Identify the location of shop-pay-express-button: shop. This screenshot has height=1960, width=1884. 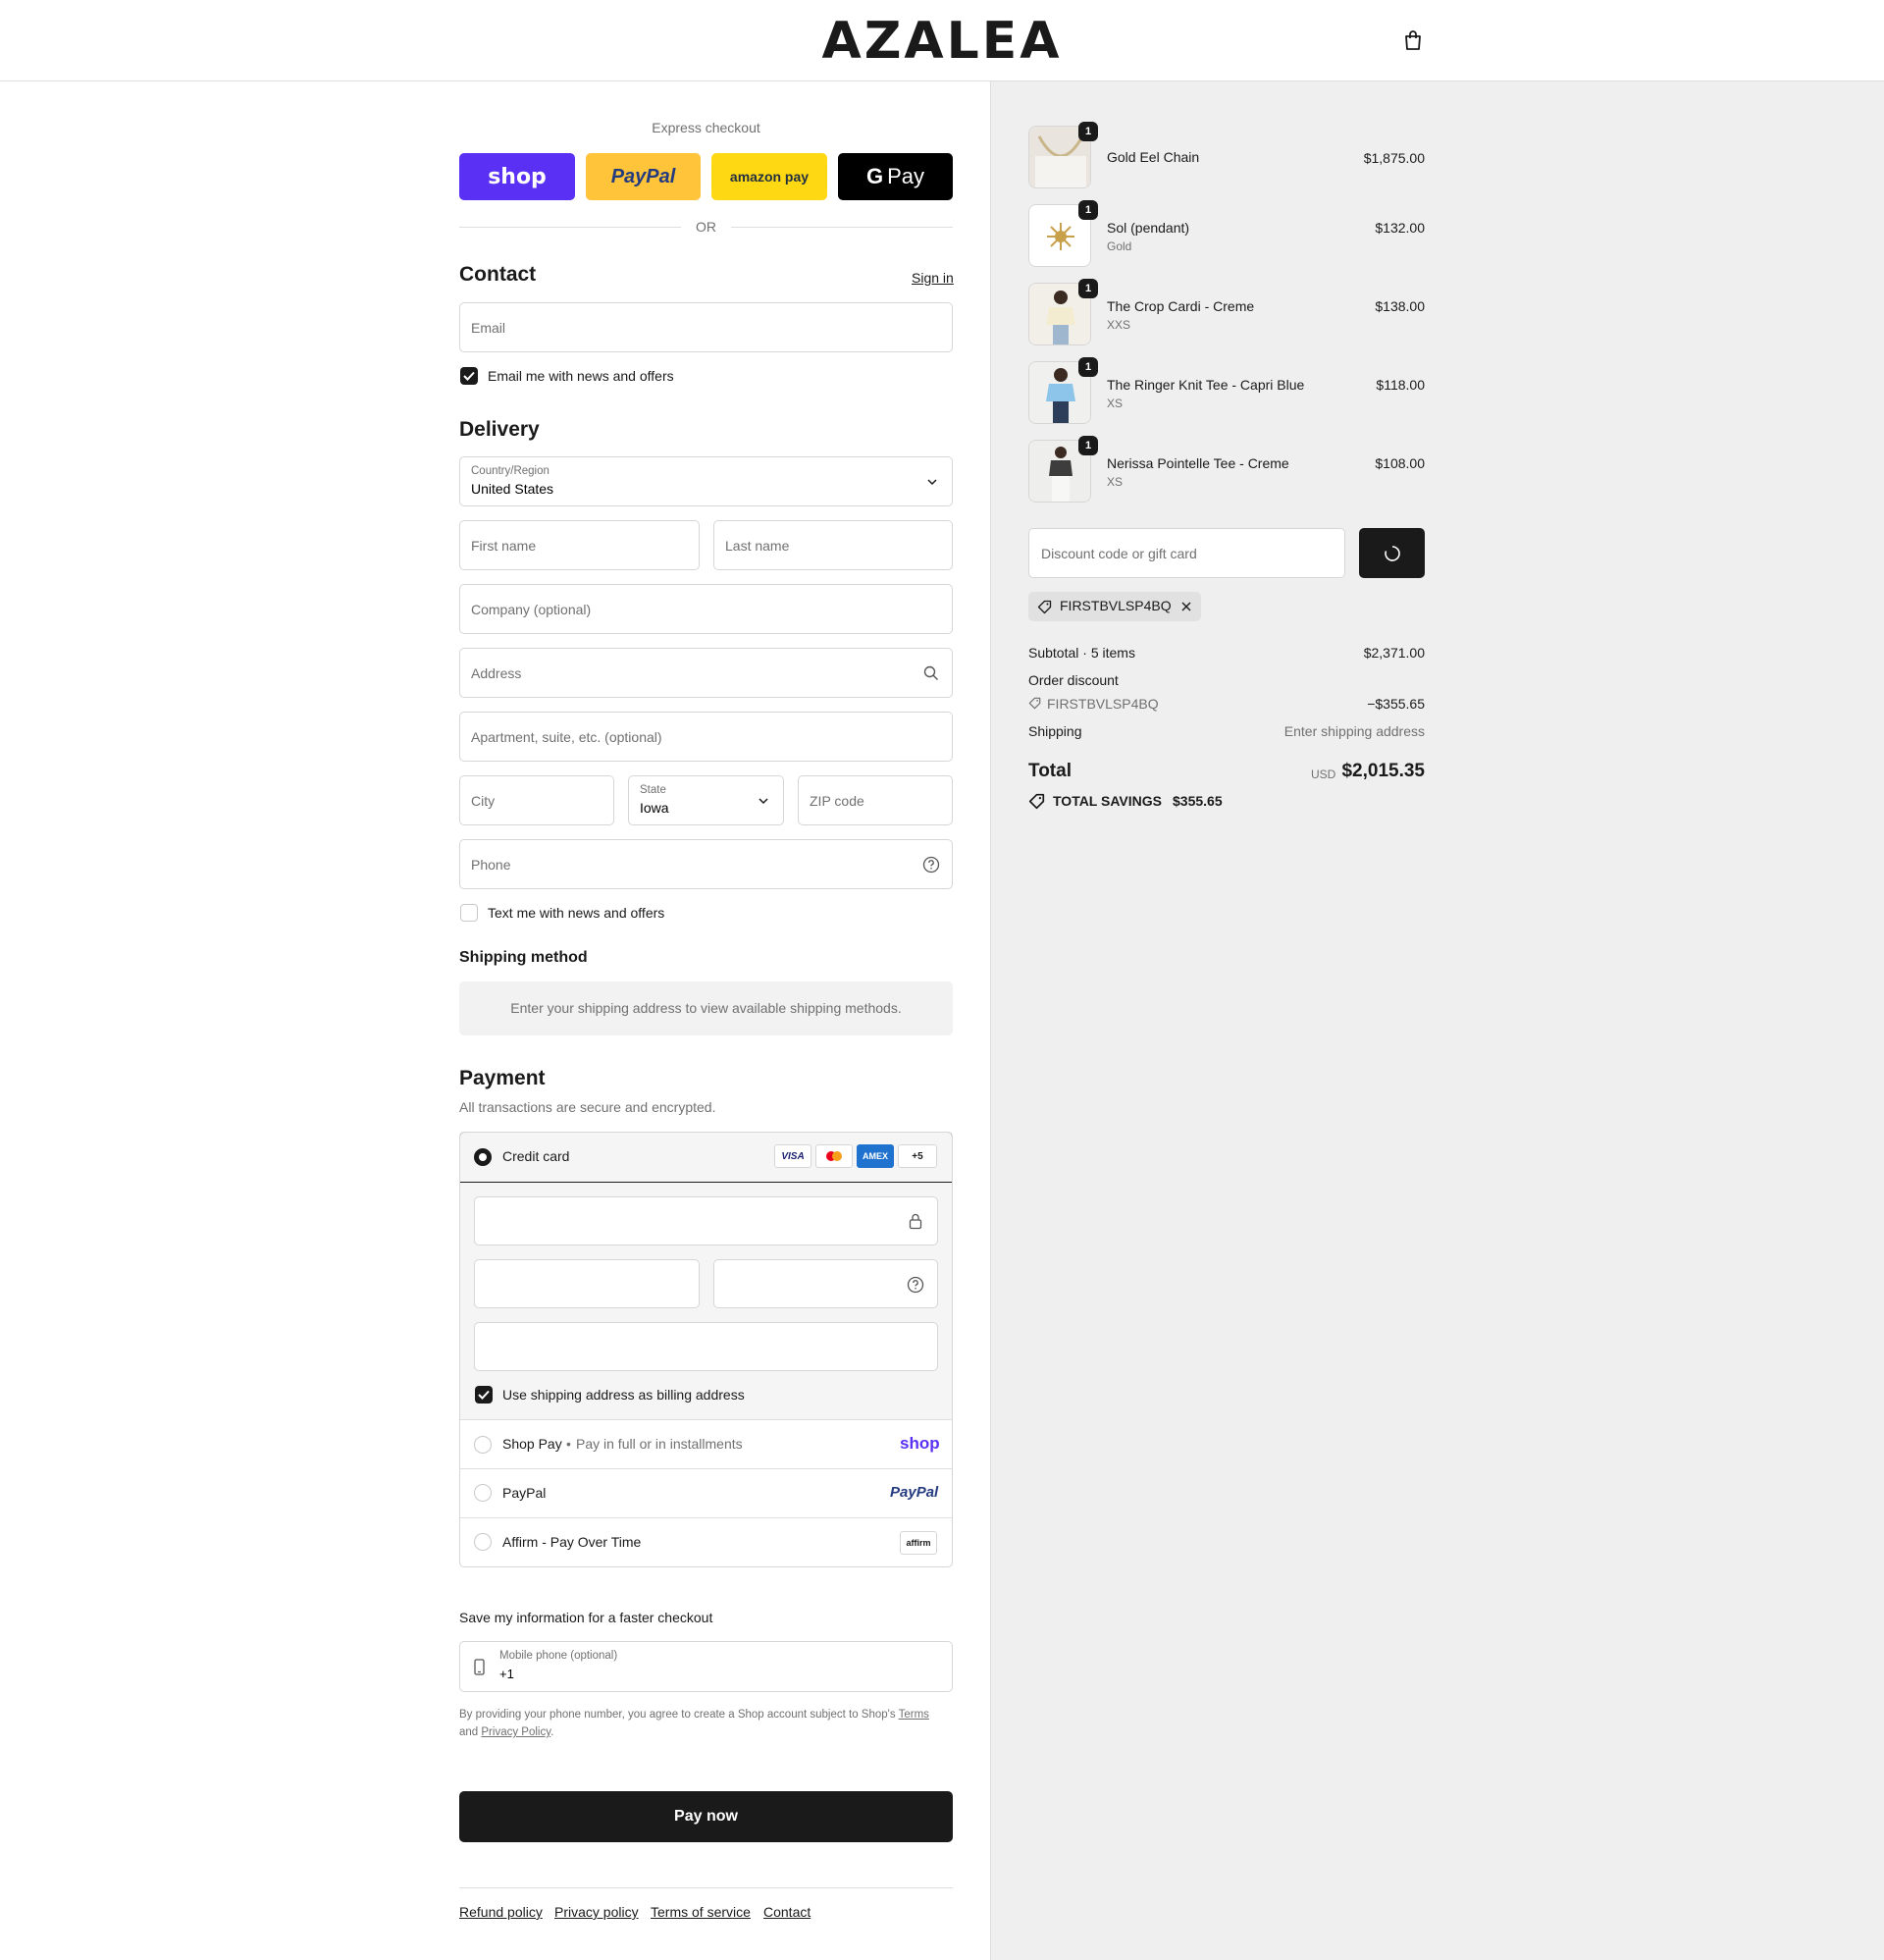
(517, 177).